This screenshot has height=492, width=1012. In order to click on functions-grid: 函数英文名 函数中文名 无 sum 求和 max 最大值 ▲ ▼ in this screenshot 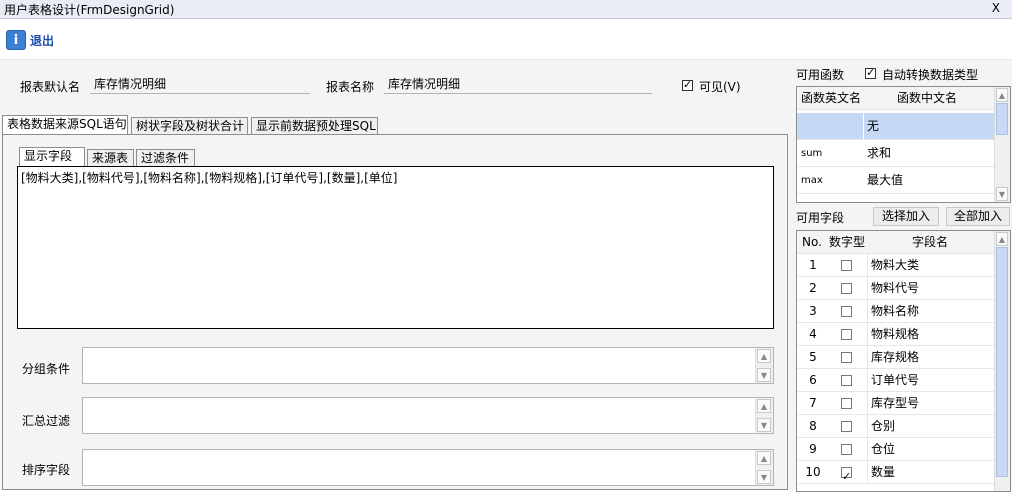, I will do `click(903, 144)`.